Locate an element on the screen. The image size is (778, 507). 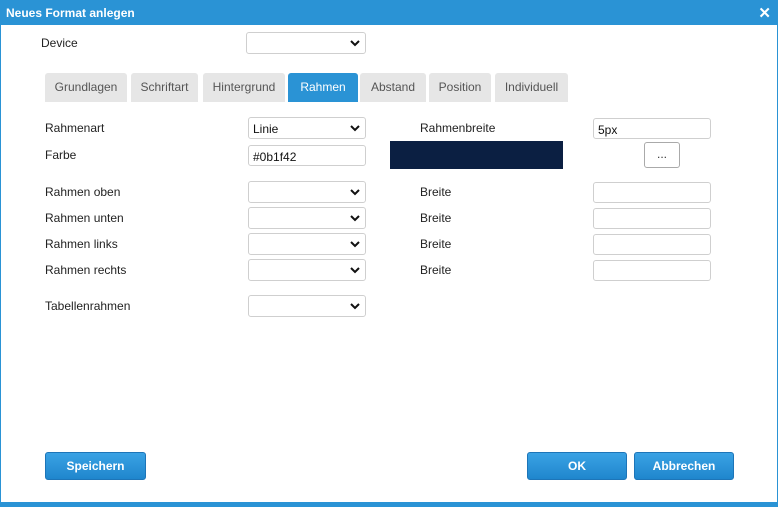
rahmen-links-breite-label: Breite is located at coordinates (436, 244).